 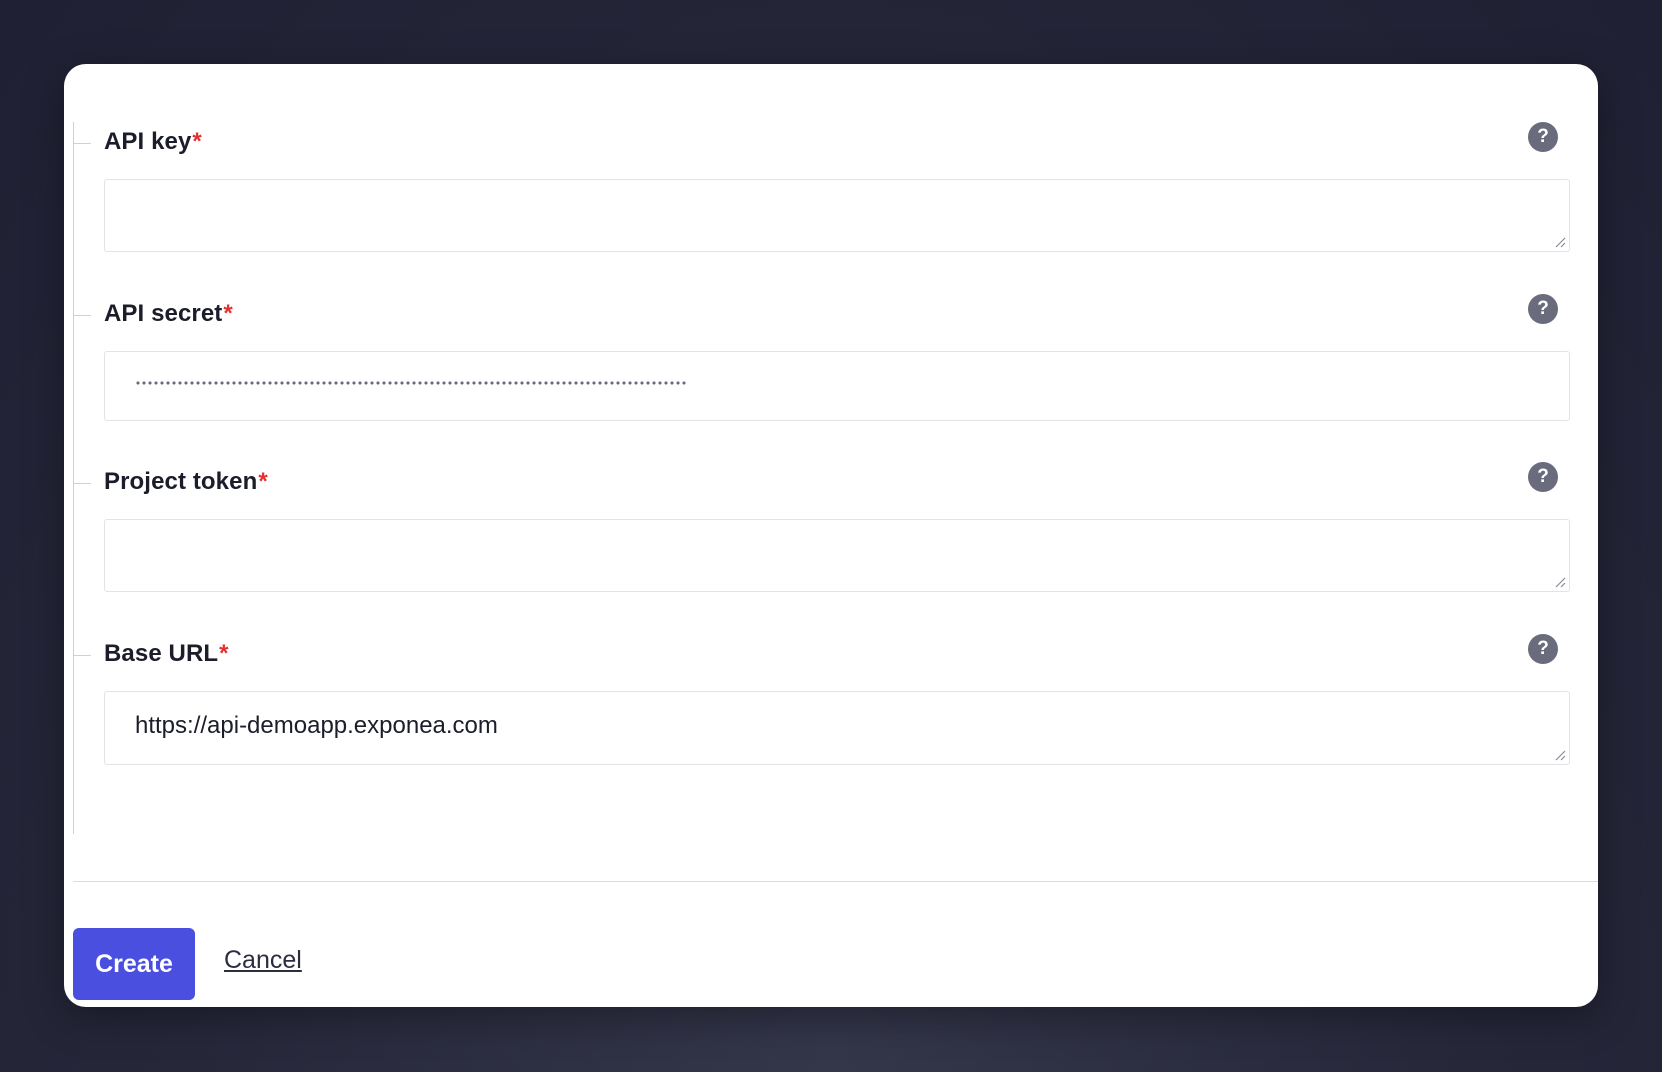 What do you see at coordinates (153, 141) in the screenshot?
I see `api-key-label: API key*` at bounding box center [153, 141].